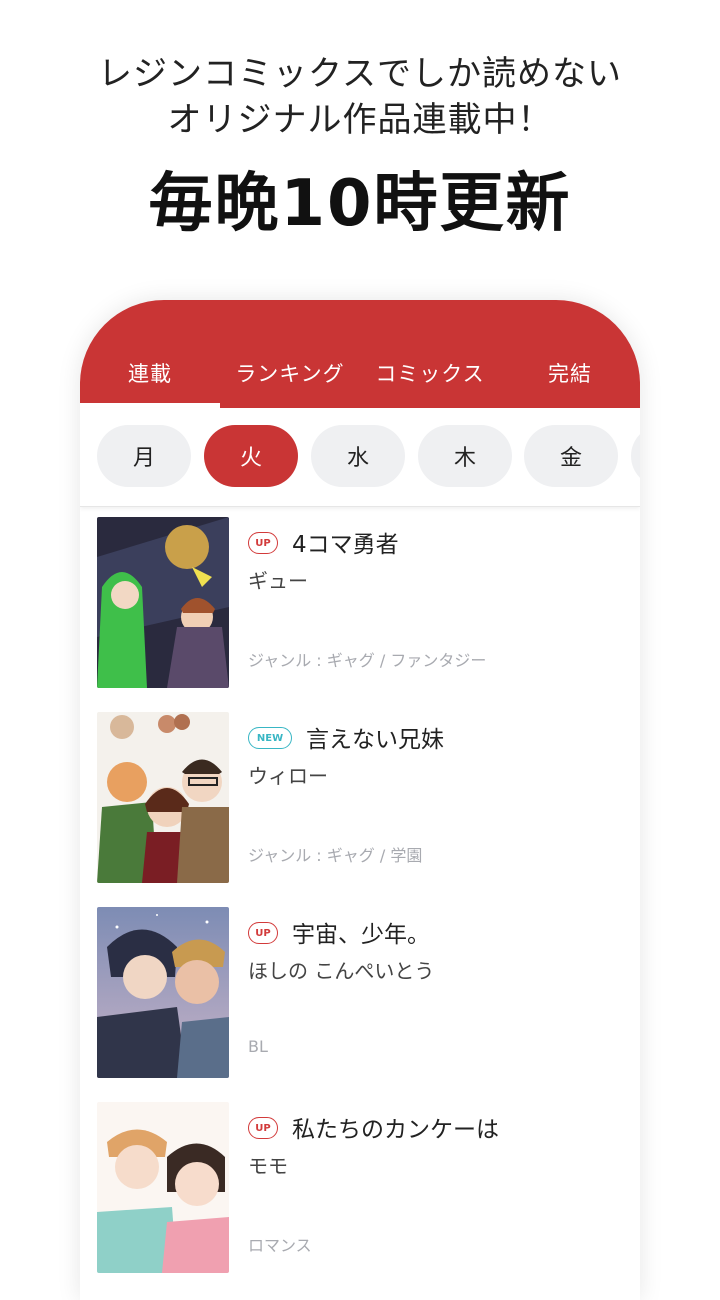  What do you see at coordinates (367, 660) in the screenshot?
I see `comic-genre: ジャンル : ギャグ / ファンタジー` at bounding box center [367, 660].